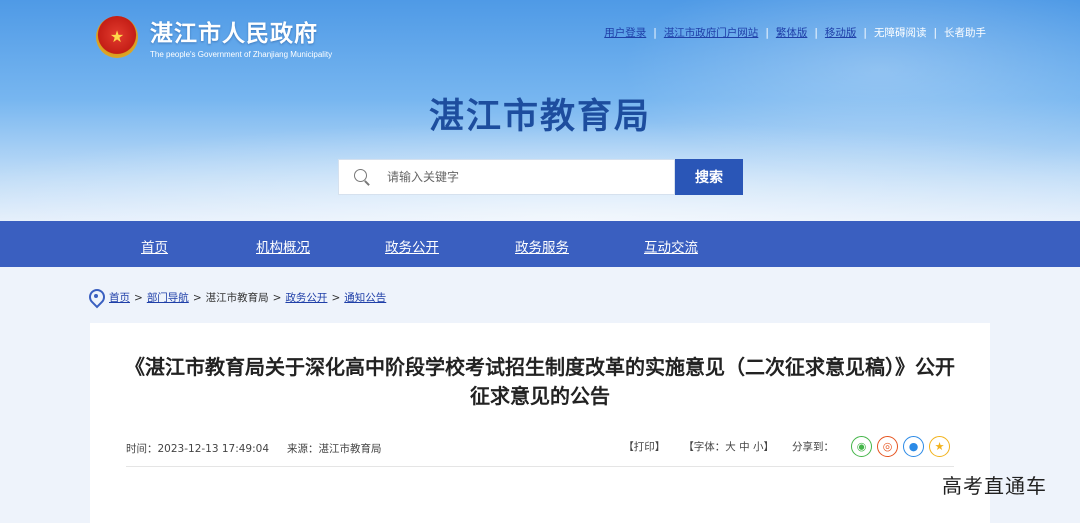  What do you see at coordinates (671, 246) in the screenshot?
I see `nav-interaction: 互动交流` at bounding box center [671, 246].